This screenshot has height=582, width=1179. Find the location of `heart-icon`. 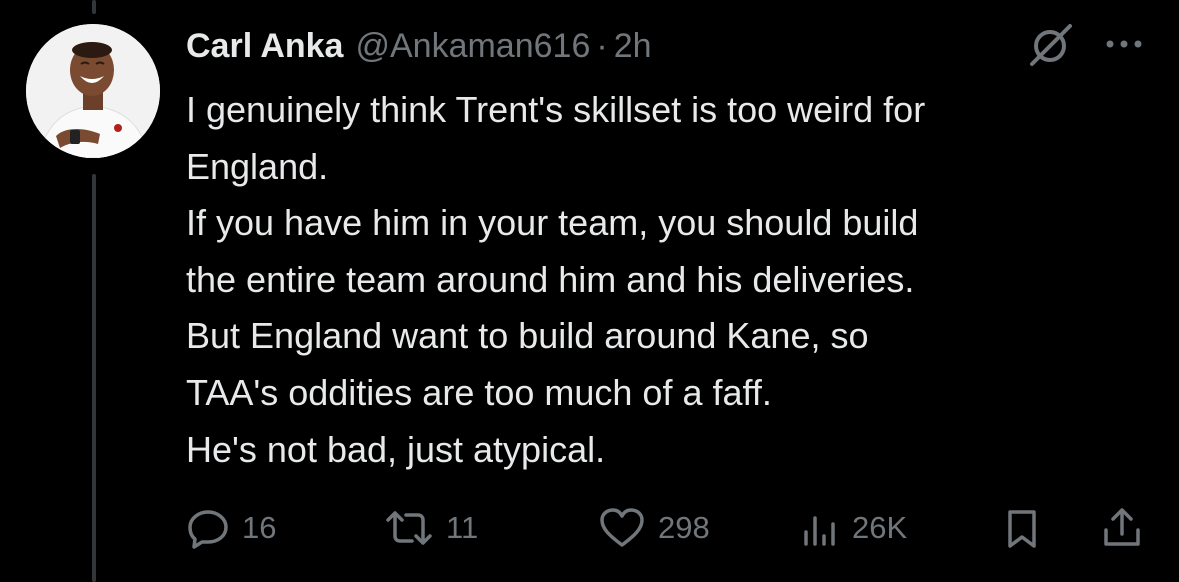

heart-icon is located at coordinates (622, 527).